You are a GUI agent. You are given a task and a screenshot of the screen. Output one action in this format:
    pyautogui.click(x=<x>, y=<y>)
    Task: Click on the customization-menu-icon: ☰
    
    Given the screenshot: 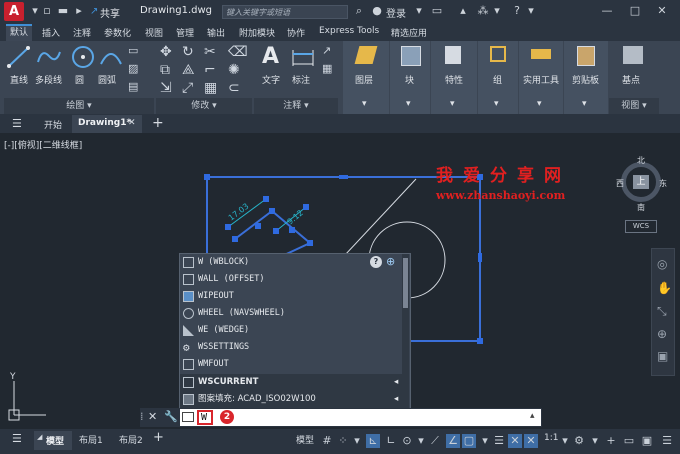 What is the action you would take?
    pyautogui.click(x=667, y=441)
    